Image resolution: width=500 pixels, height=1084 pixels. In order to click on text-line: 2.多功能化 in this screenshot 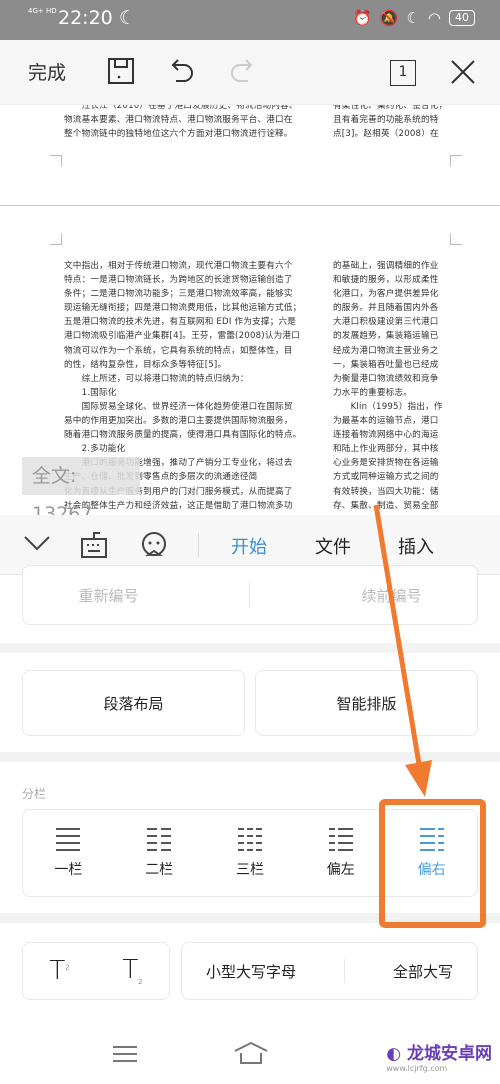, I will do `click(95, 449)`.